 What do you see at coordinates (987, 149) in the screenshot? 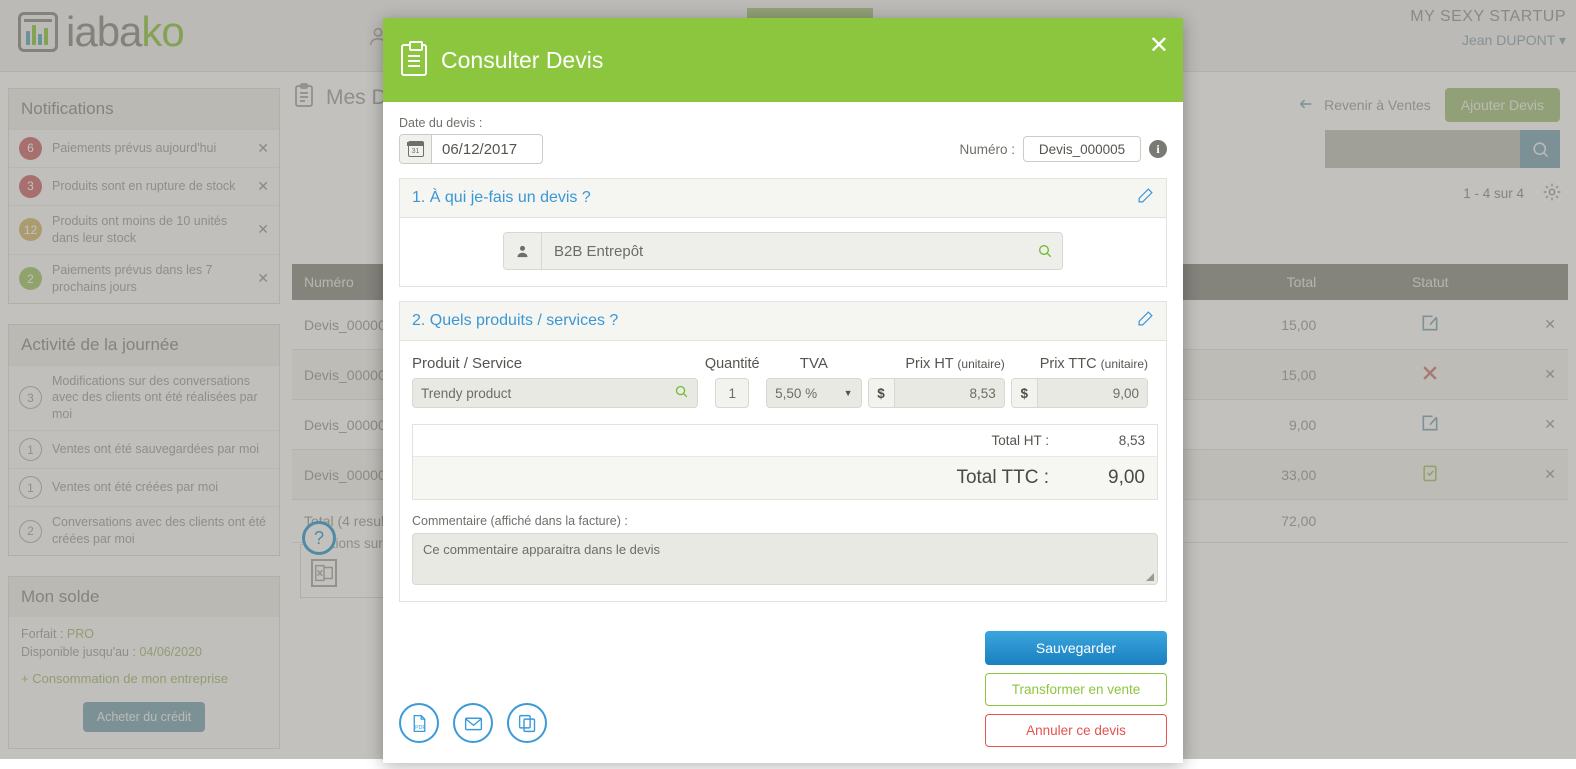
I see `numero-label: Numéro :` at bounding box center [987, 149].